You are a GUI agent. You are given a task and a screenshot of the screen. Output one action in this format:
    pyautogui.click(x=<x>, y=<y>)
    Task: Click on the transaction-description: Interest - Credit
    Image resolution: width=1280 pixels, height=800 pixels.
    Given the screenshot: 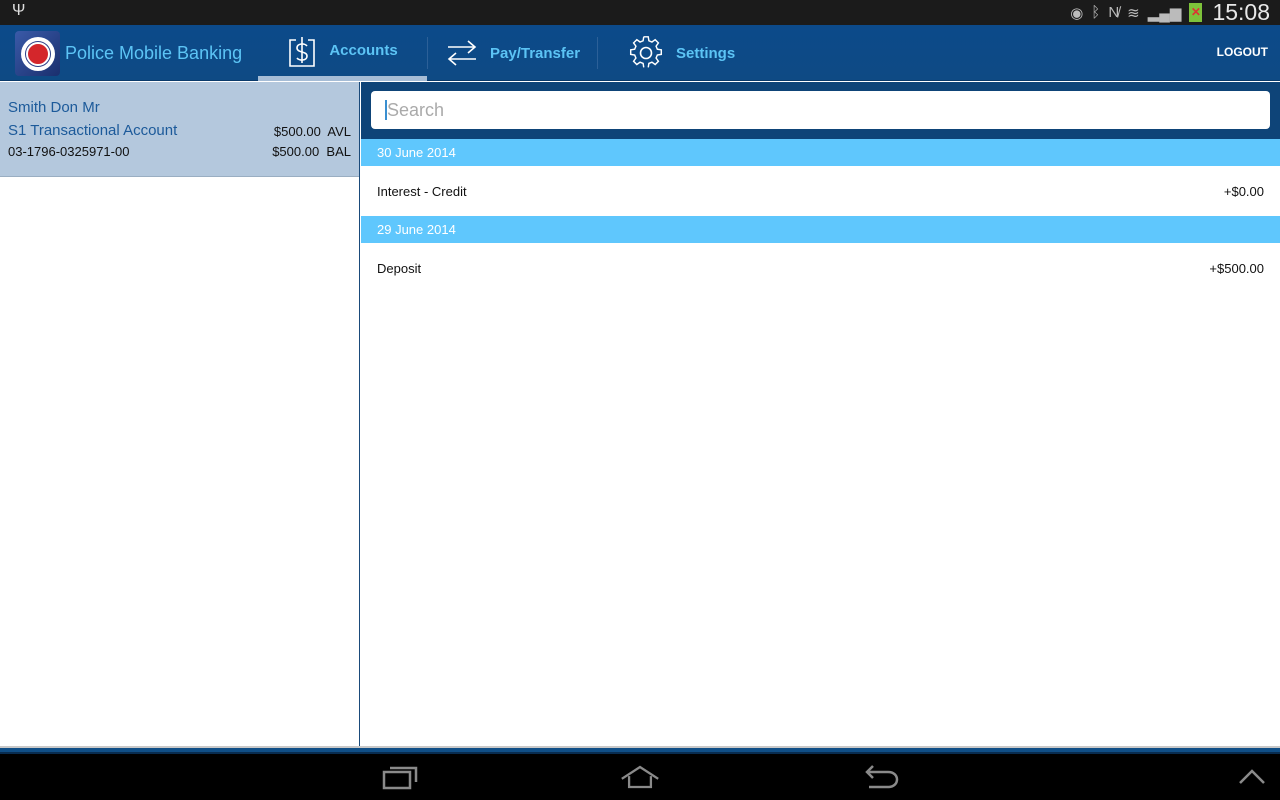 What is the action you would take?
    pyautogui.click(x=422, y=191)
    